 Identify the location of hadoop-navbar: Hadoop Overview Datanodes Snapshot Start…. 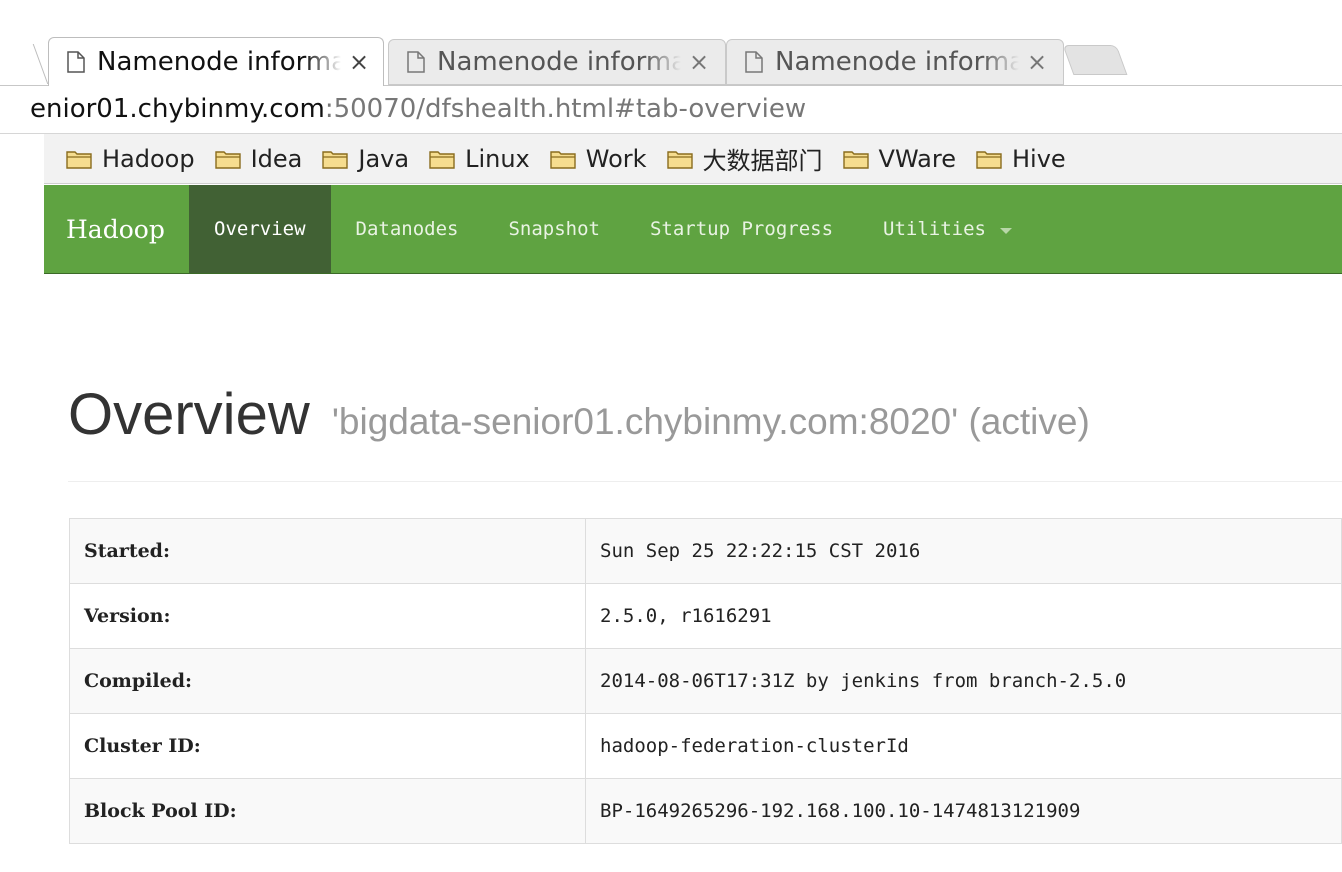
(693, 229).